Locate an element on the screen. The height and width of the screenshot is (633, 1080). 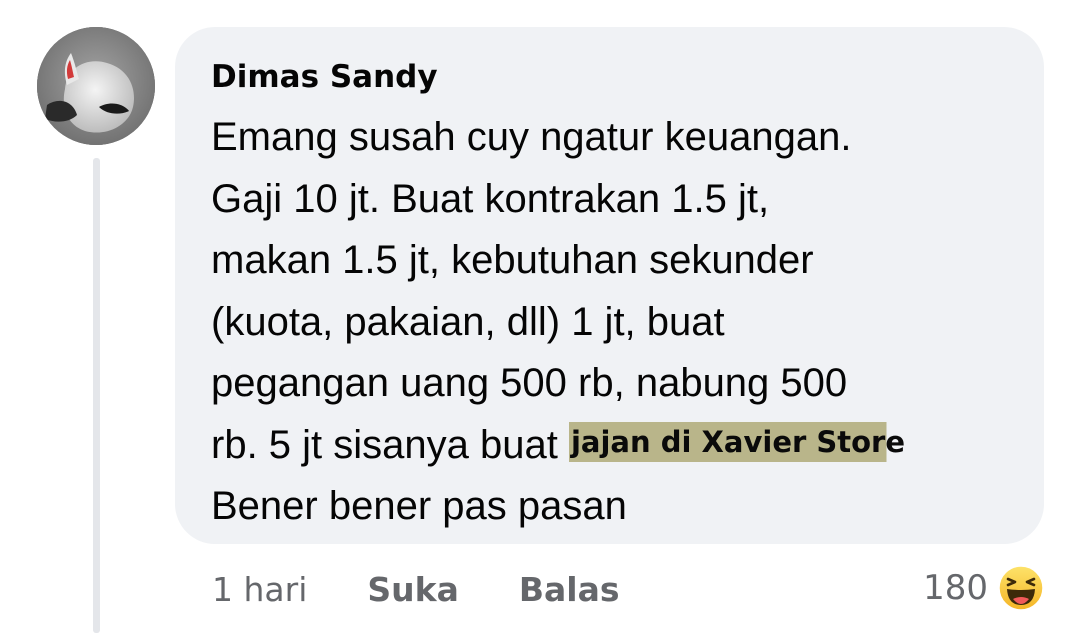
reply-thread-line is located at coordinates (96, 395).